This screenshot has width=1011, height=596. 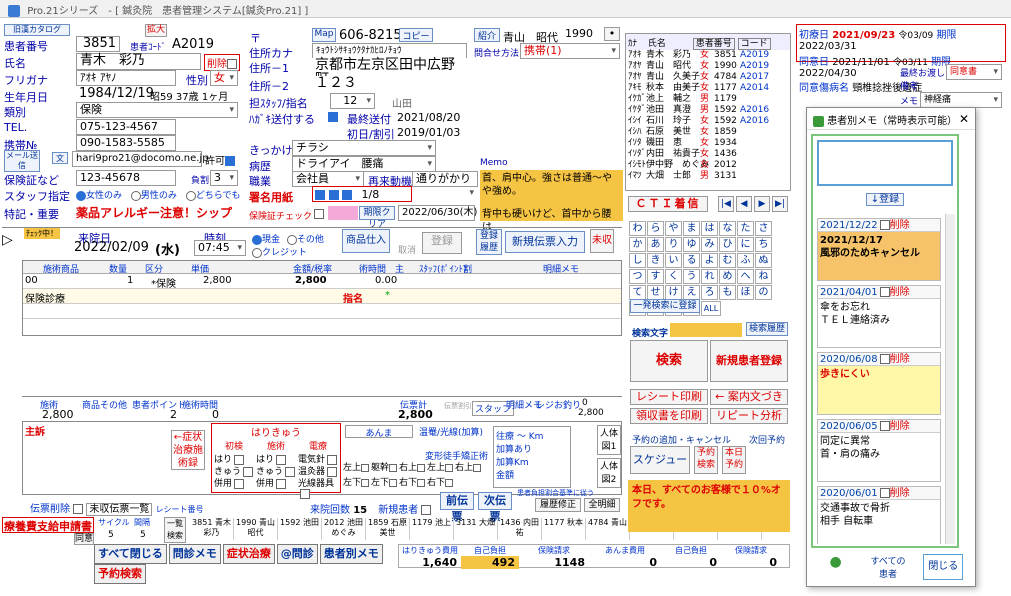 I want to click on memo-close-button: 閉じる, so click(x=943, y=567).